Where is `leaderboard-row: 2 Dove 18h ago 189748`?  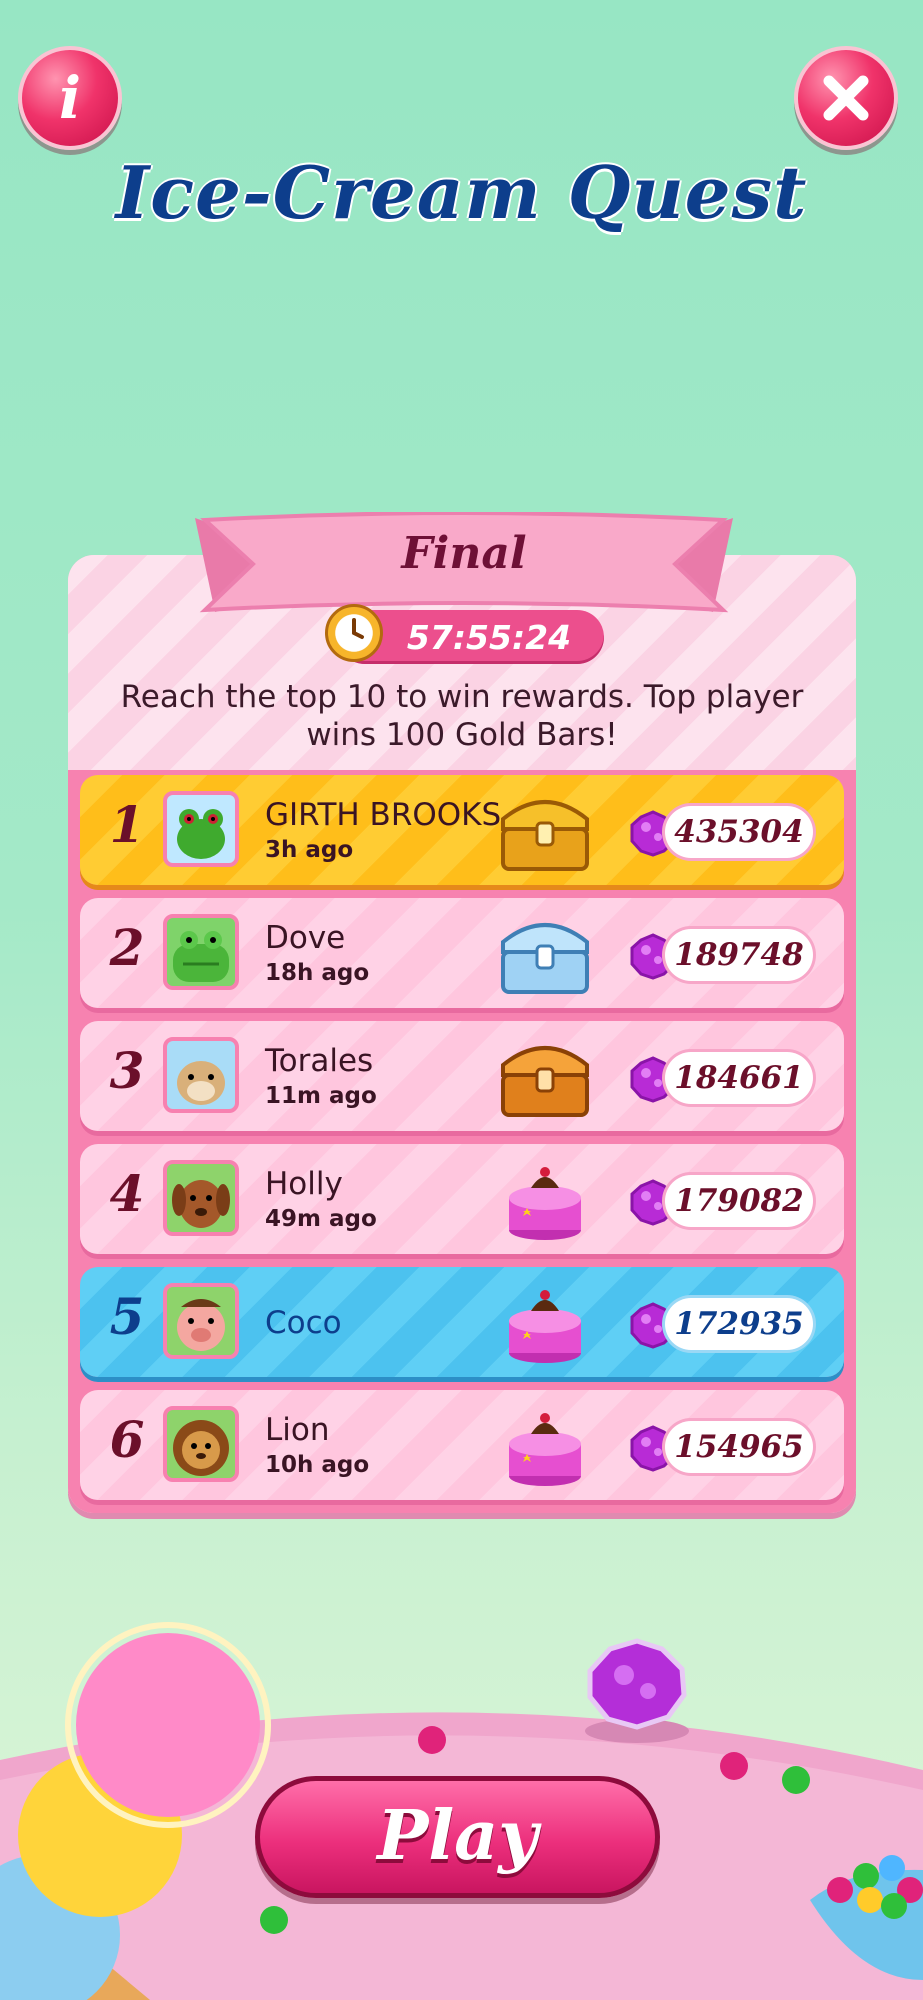 leaderboard-row: 2 Dove 18h ago 189748 is located at coordinates (462, 953).